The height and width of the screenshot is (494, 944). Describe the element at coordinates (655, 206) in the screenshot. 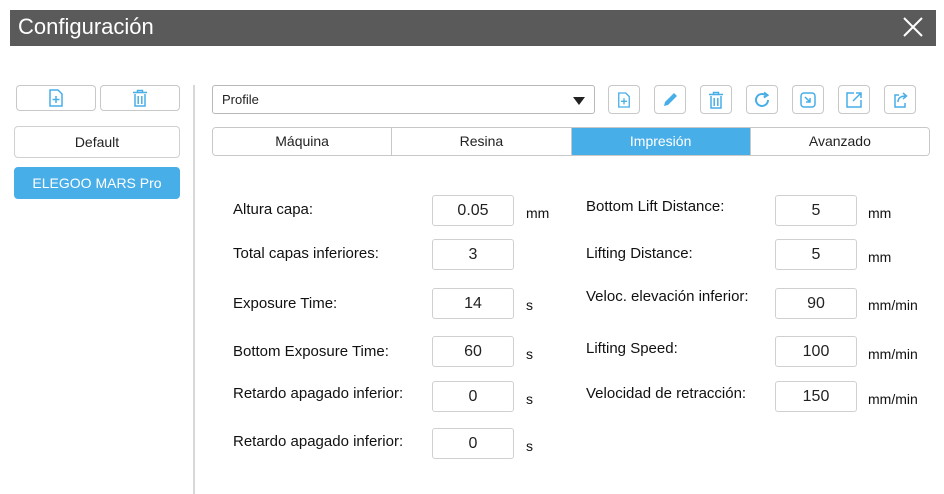

I see `param-label: Bottom Lift Distance:` at that location.